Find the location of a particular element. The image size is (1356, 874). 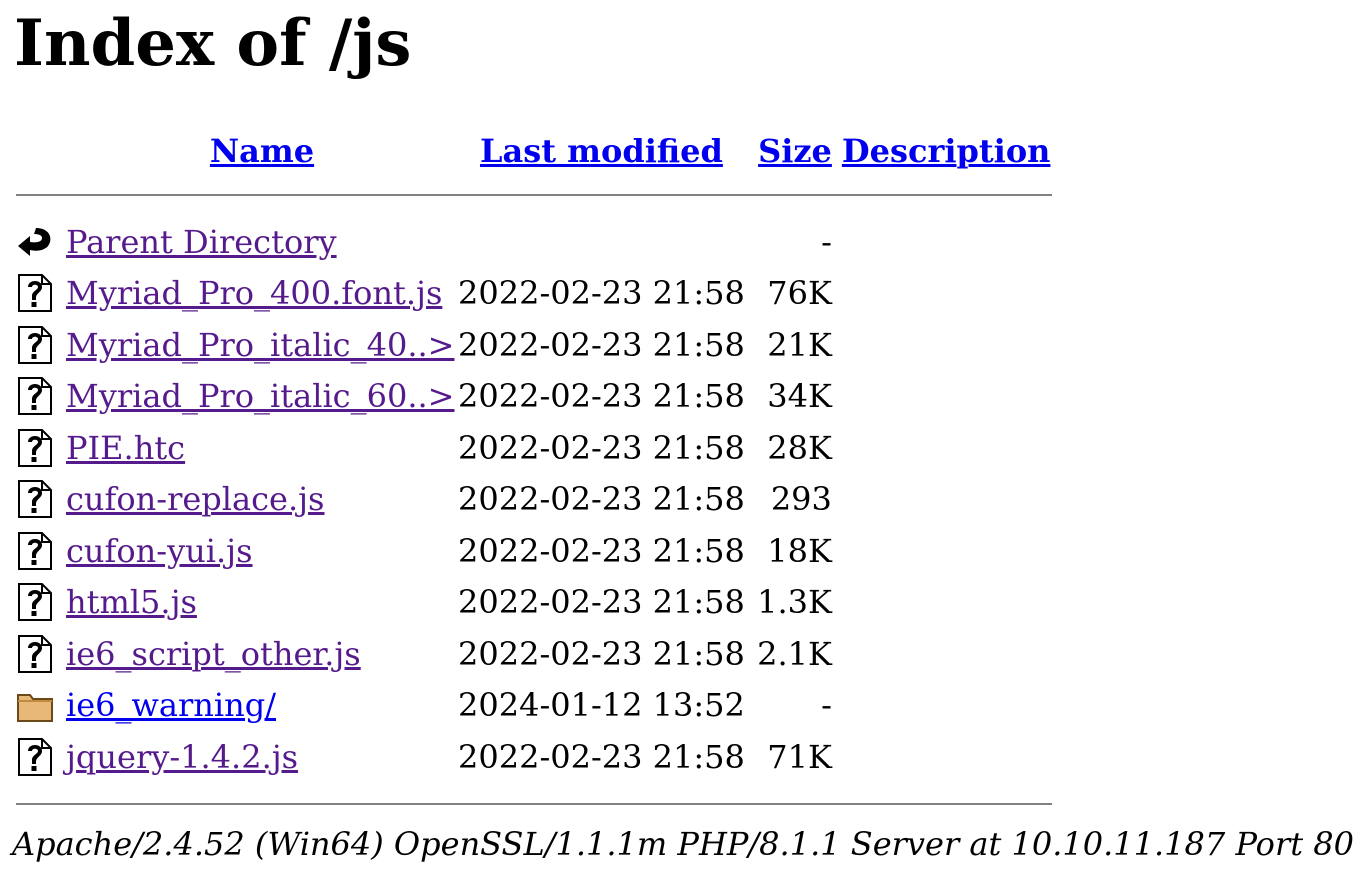

table-row: cufon-yui.js 2022-02-23 21:58 18K is located at coordinates (534, 551).